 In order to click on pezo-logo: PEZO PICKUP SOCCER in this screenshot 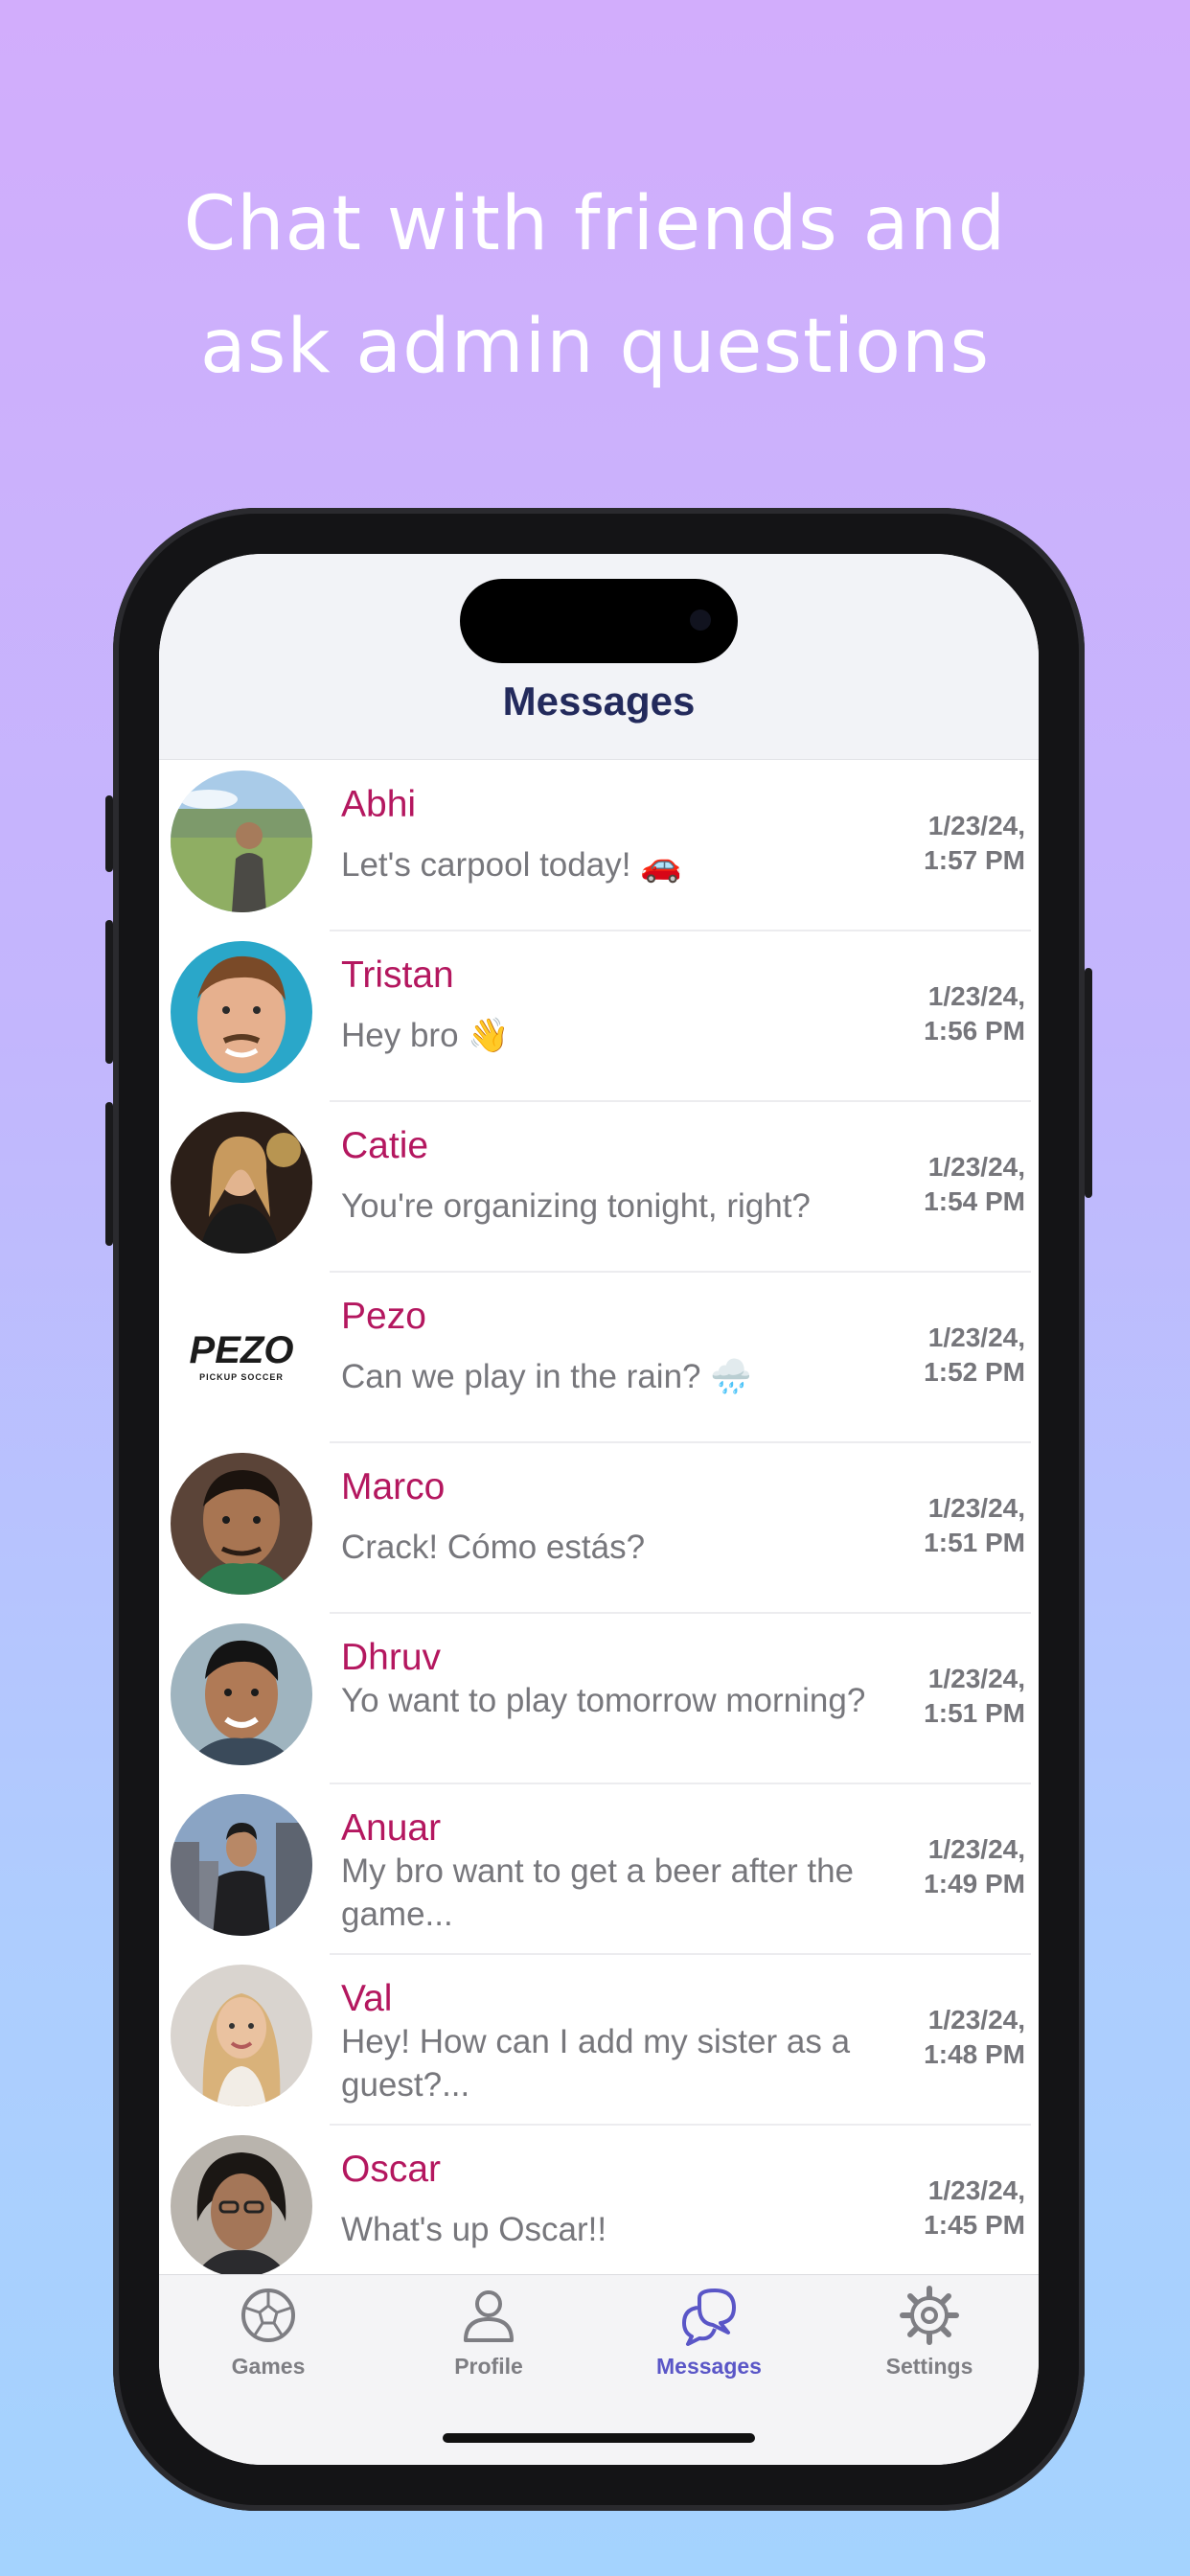, I will do `click(242, 1353)`.